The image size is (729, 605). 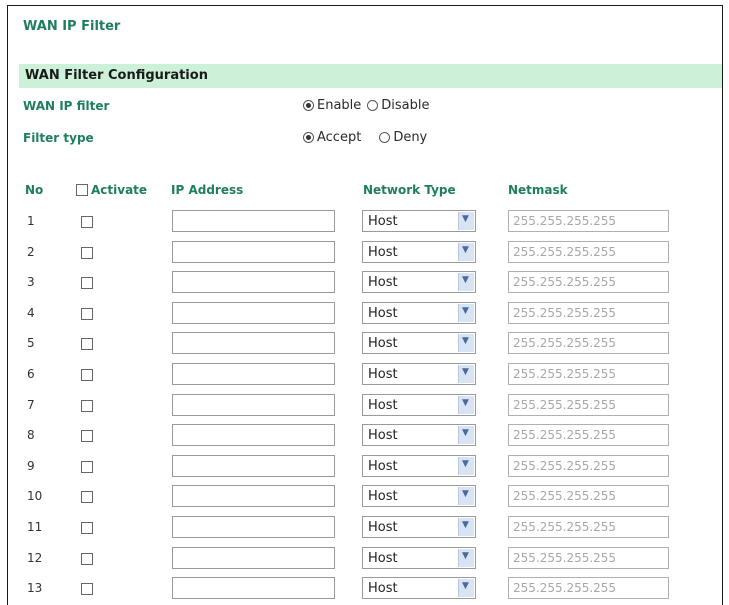 I want to click on table-row: 4 Host ▼ 255.255.255.255, so click(x=365, y=314).